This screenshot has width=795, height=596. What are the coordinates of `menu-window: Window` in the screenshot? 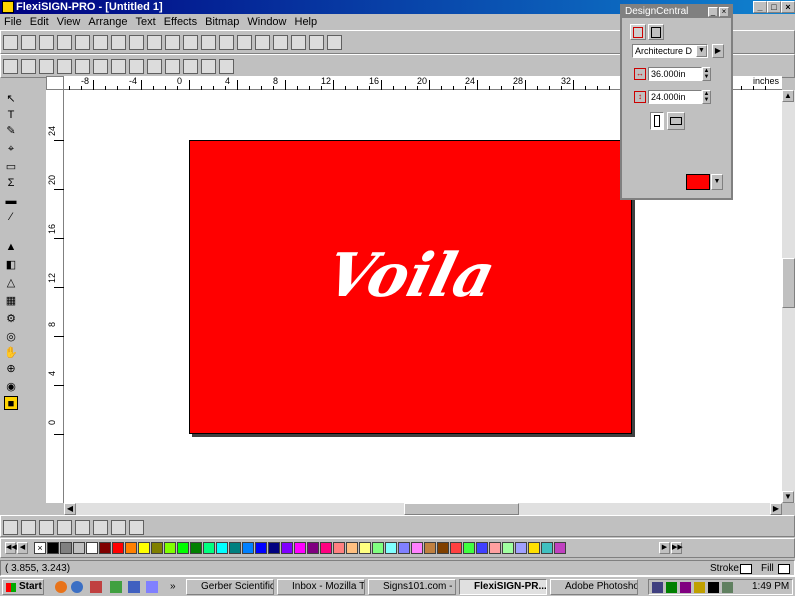 It's located at (266, 22).